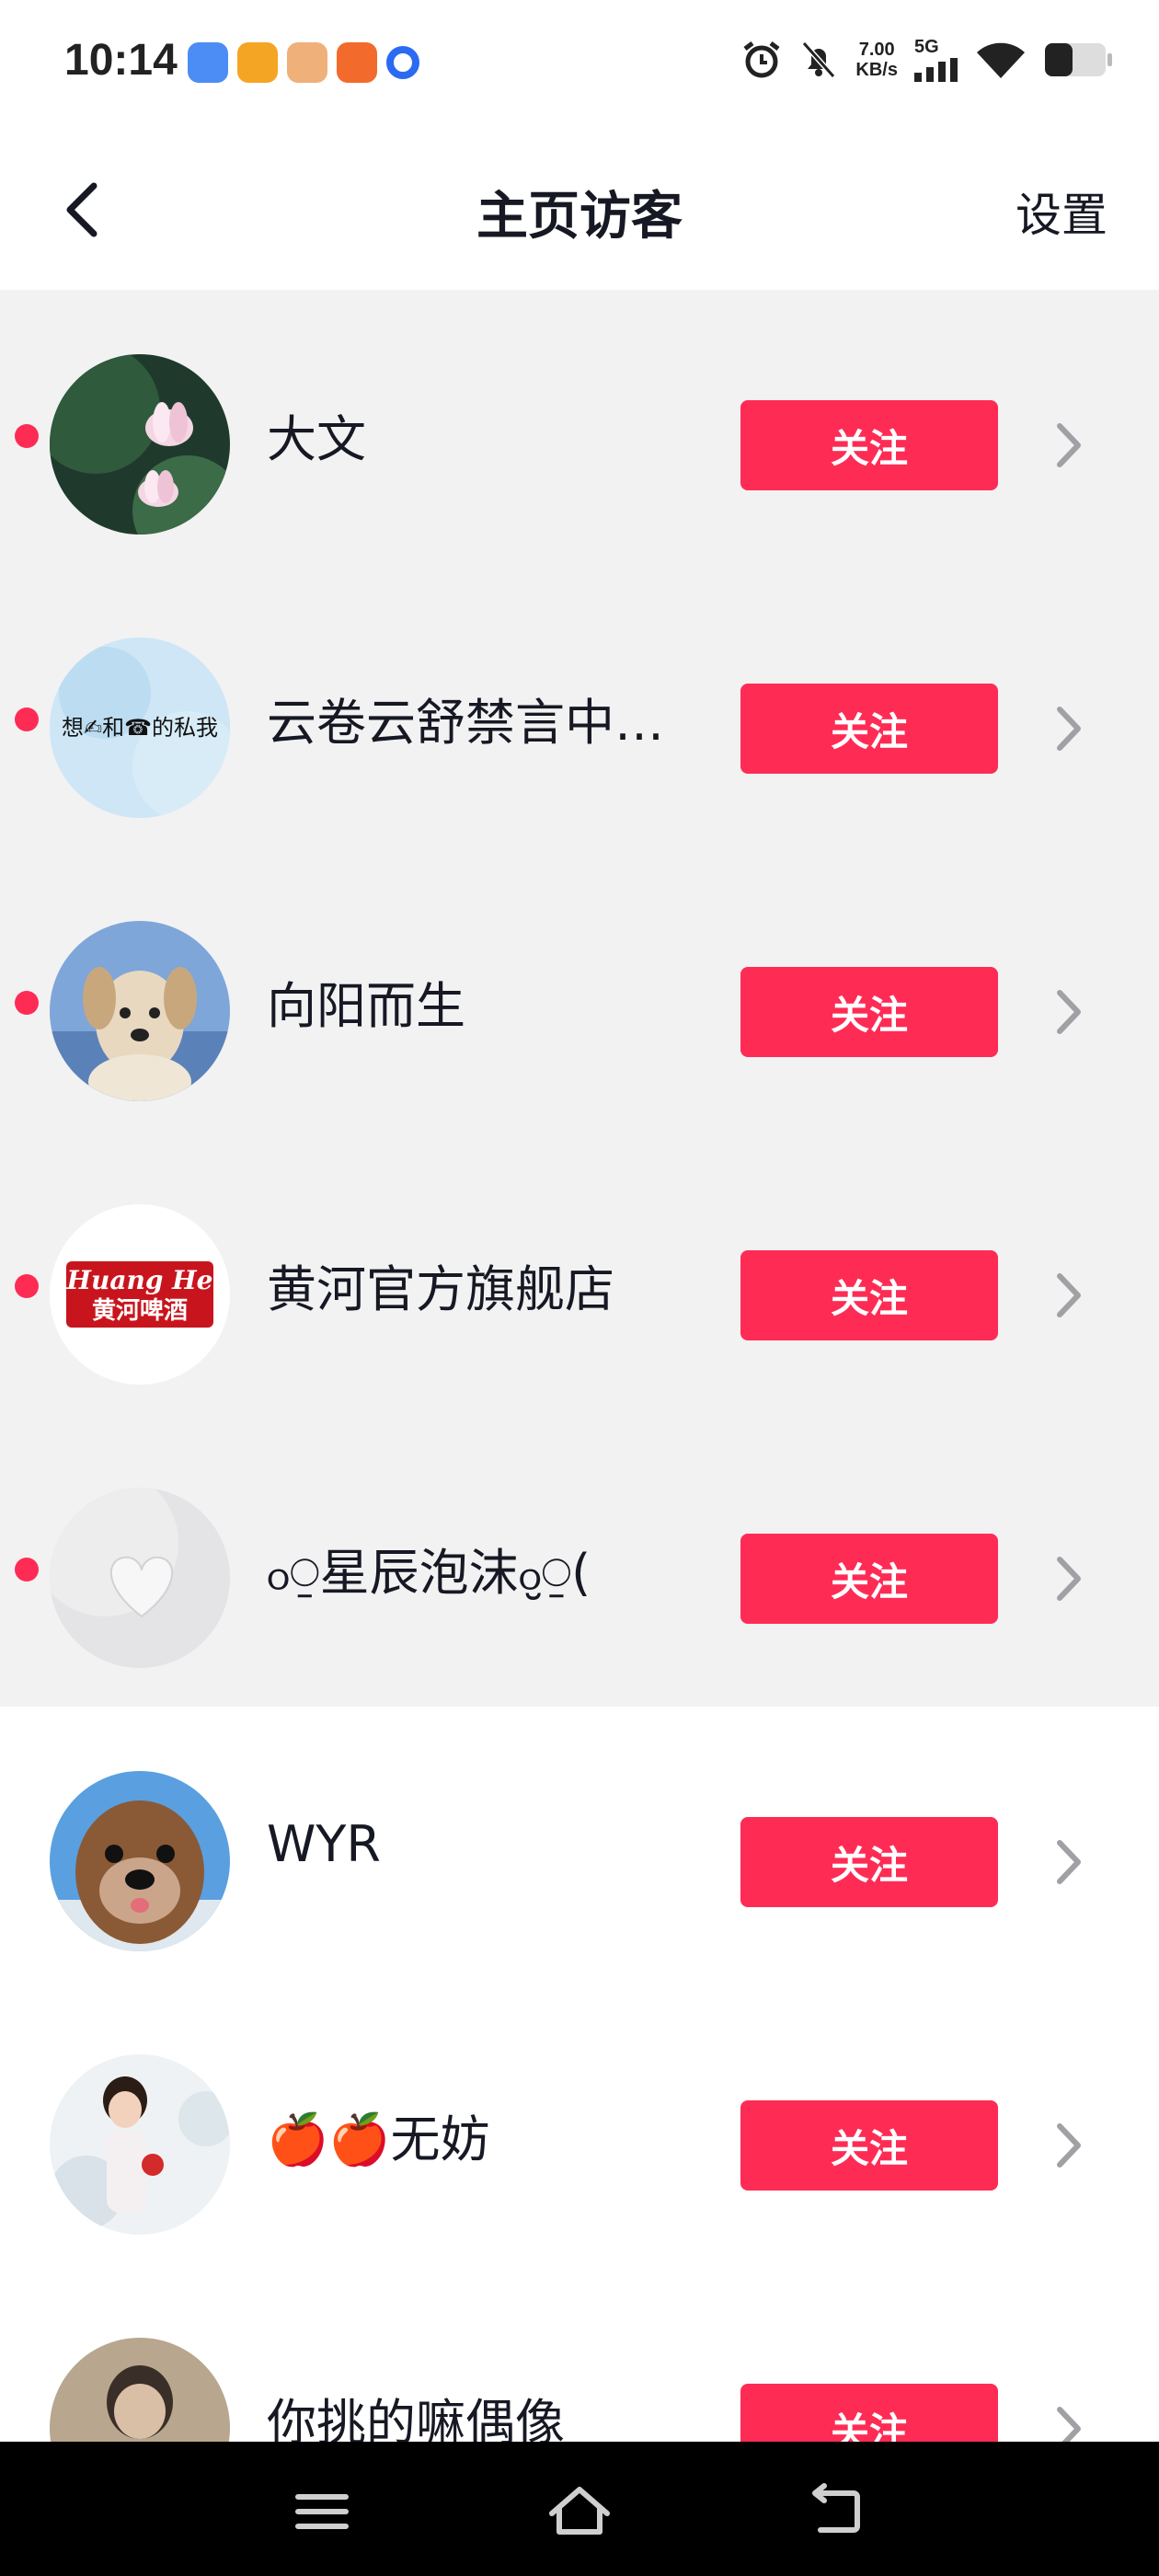 The image size is (1159, 2576). I want to click on visitor-name: 大文, so click(316, 434).